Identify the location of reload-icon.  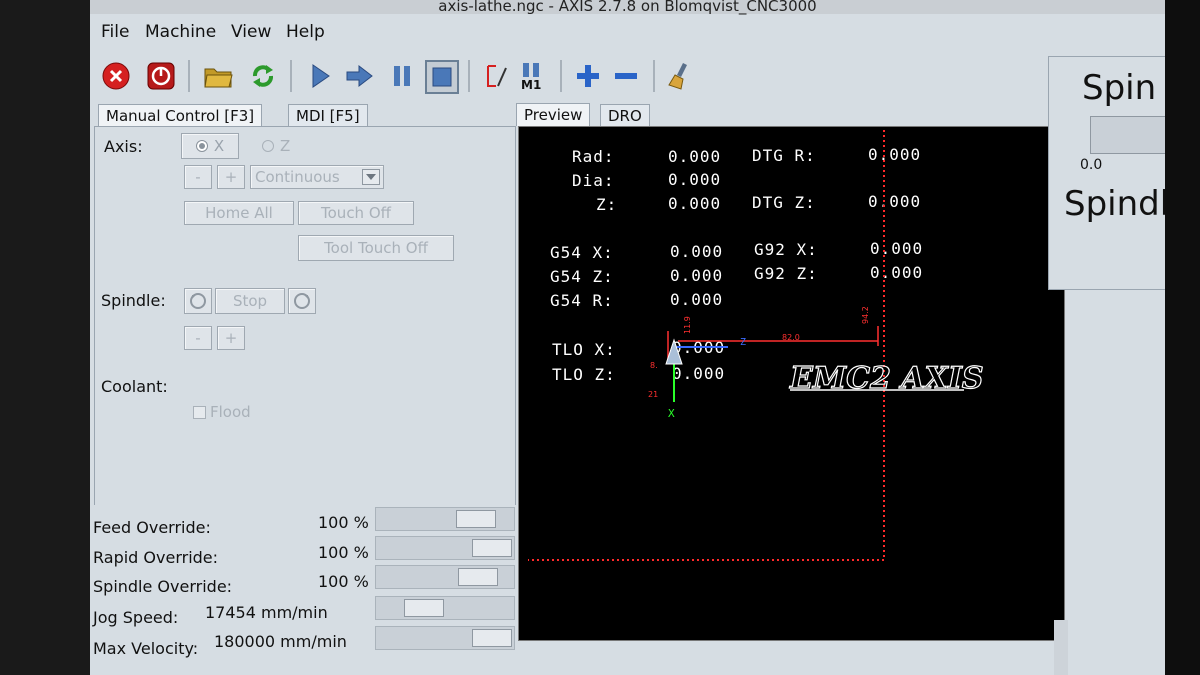
(263, 76).